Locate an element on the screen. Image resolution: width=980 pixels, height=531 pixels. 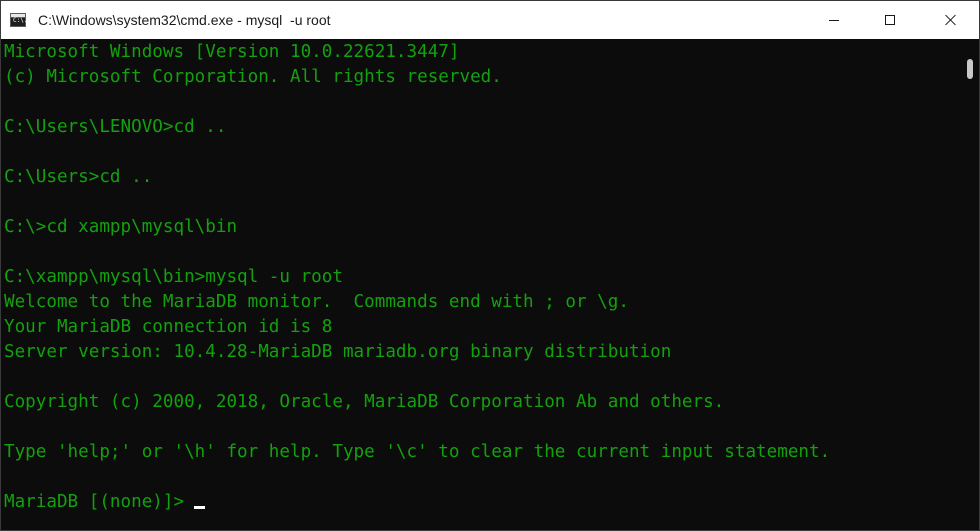
maximize-icon is located at coordinates (890, 20).